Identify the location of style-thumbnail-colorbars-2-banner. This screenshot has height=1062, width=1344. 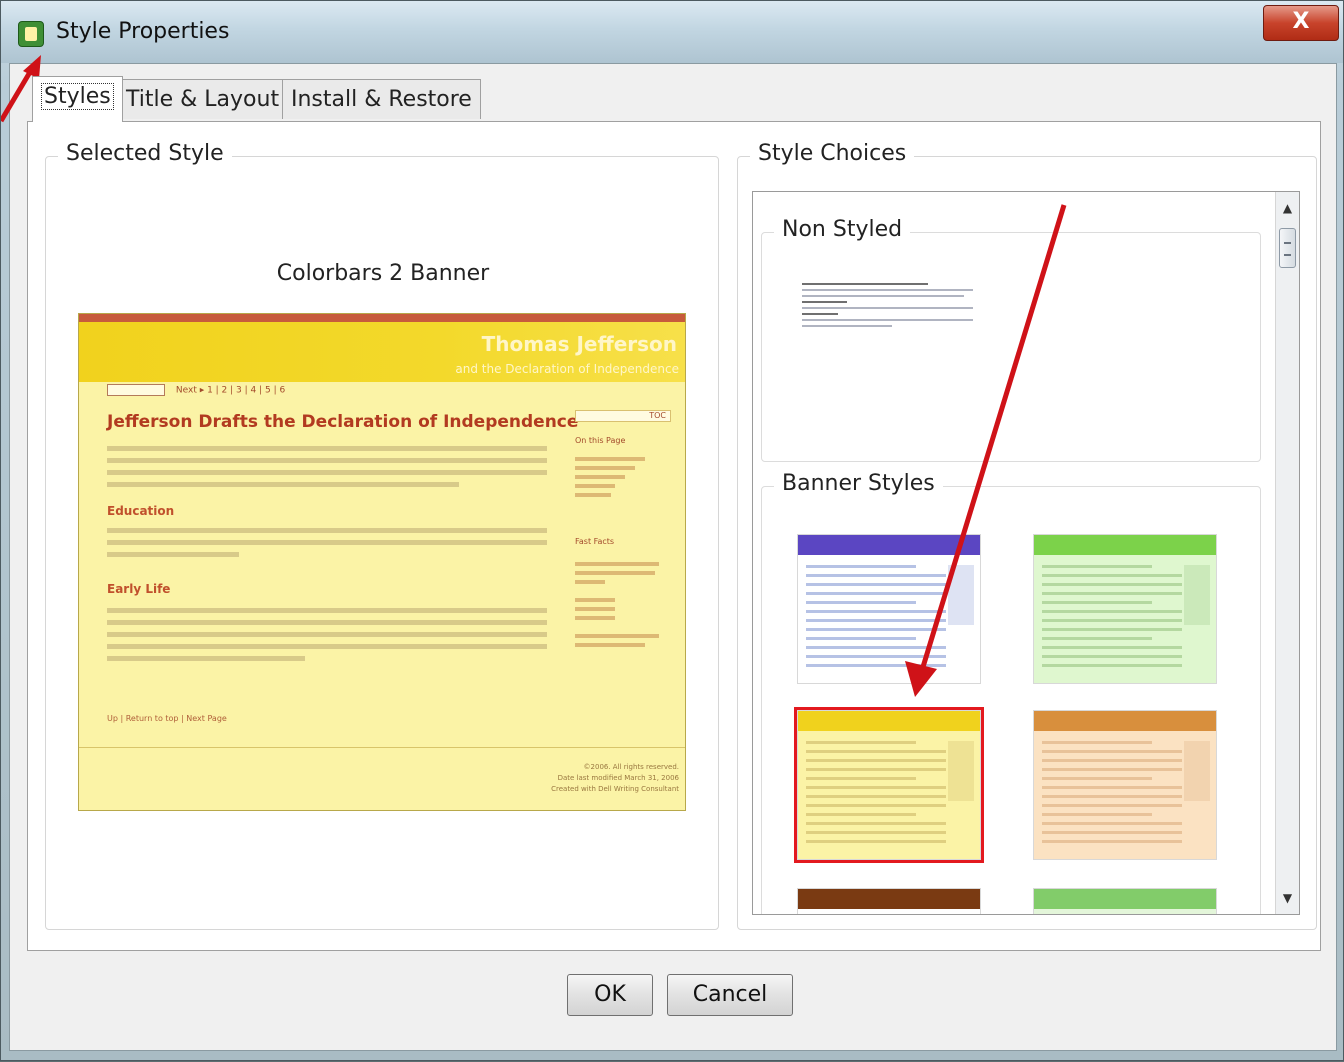
(889, 785).